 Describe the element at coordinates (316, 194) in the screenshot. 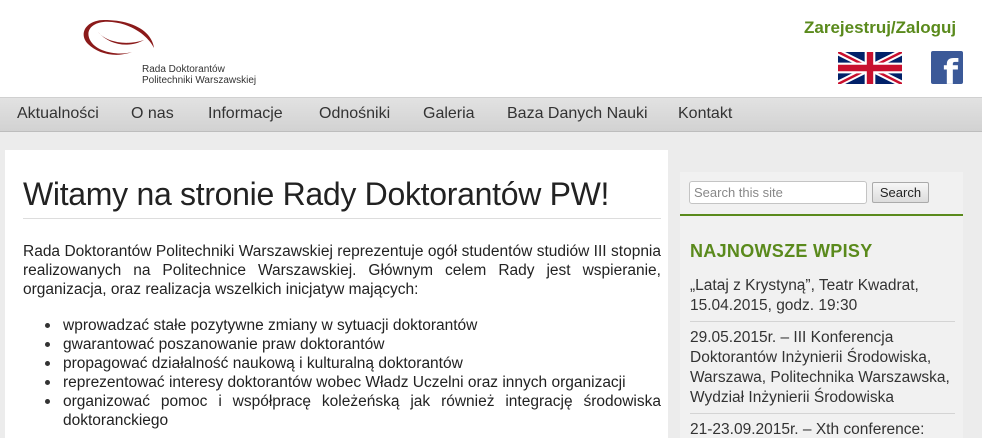

I see `page-title: Witamy na stronie Rady Doktorantów PW!` at that location.